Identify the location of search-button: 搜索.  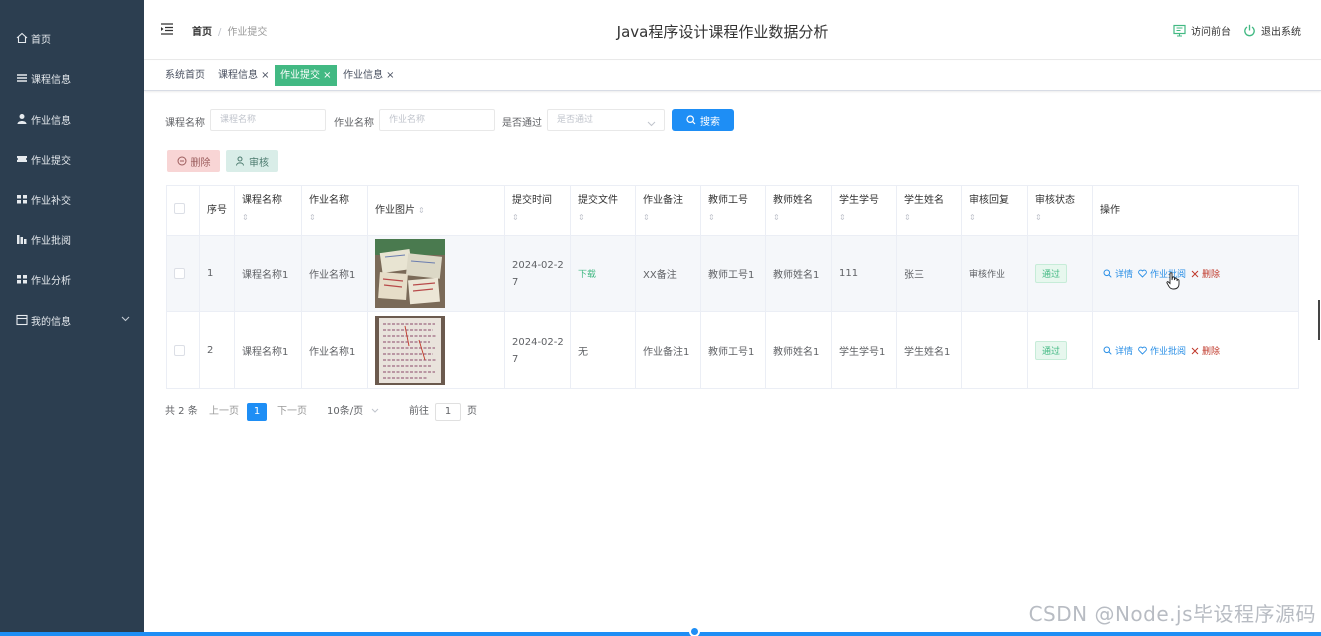
(703, 120).